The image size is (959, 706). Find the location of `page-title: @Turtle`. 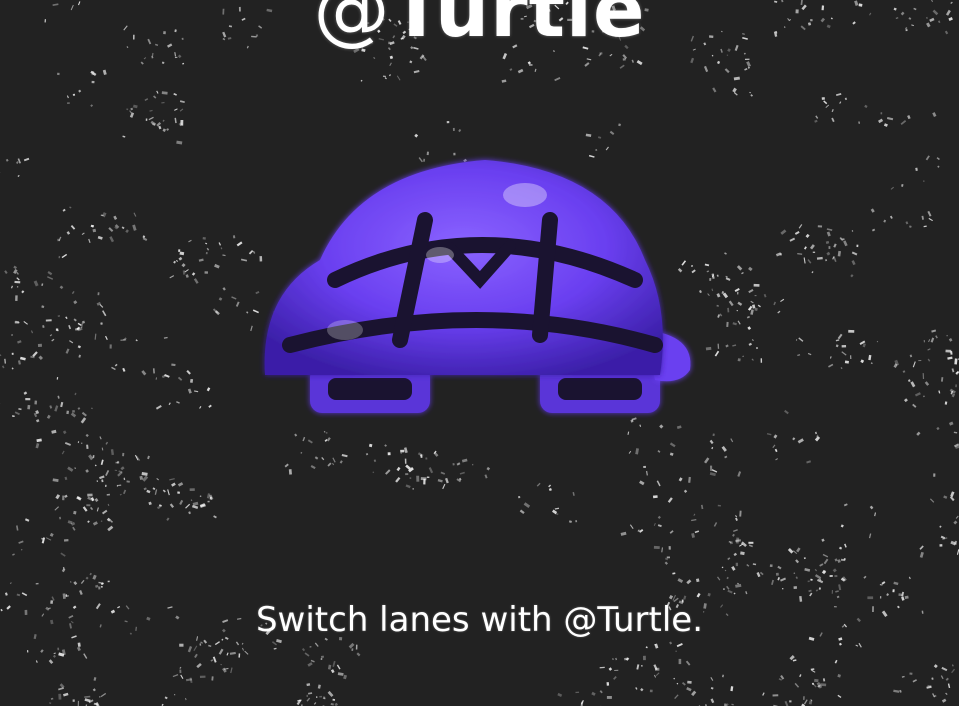

page-title: @Turtle is located at coordinates (479, 24).